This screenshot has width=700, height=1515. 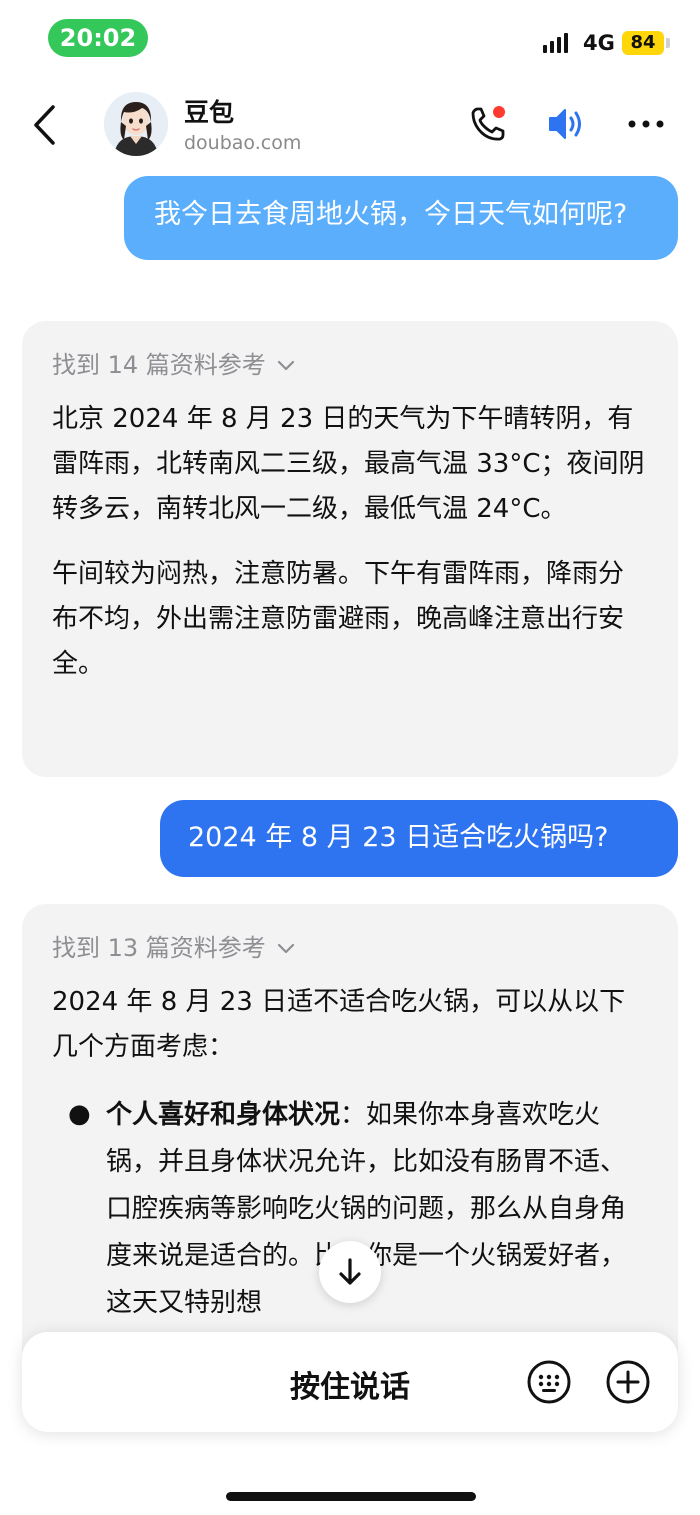 I want to click on avatar-image, so click(x=136, y=124).